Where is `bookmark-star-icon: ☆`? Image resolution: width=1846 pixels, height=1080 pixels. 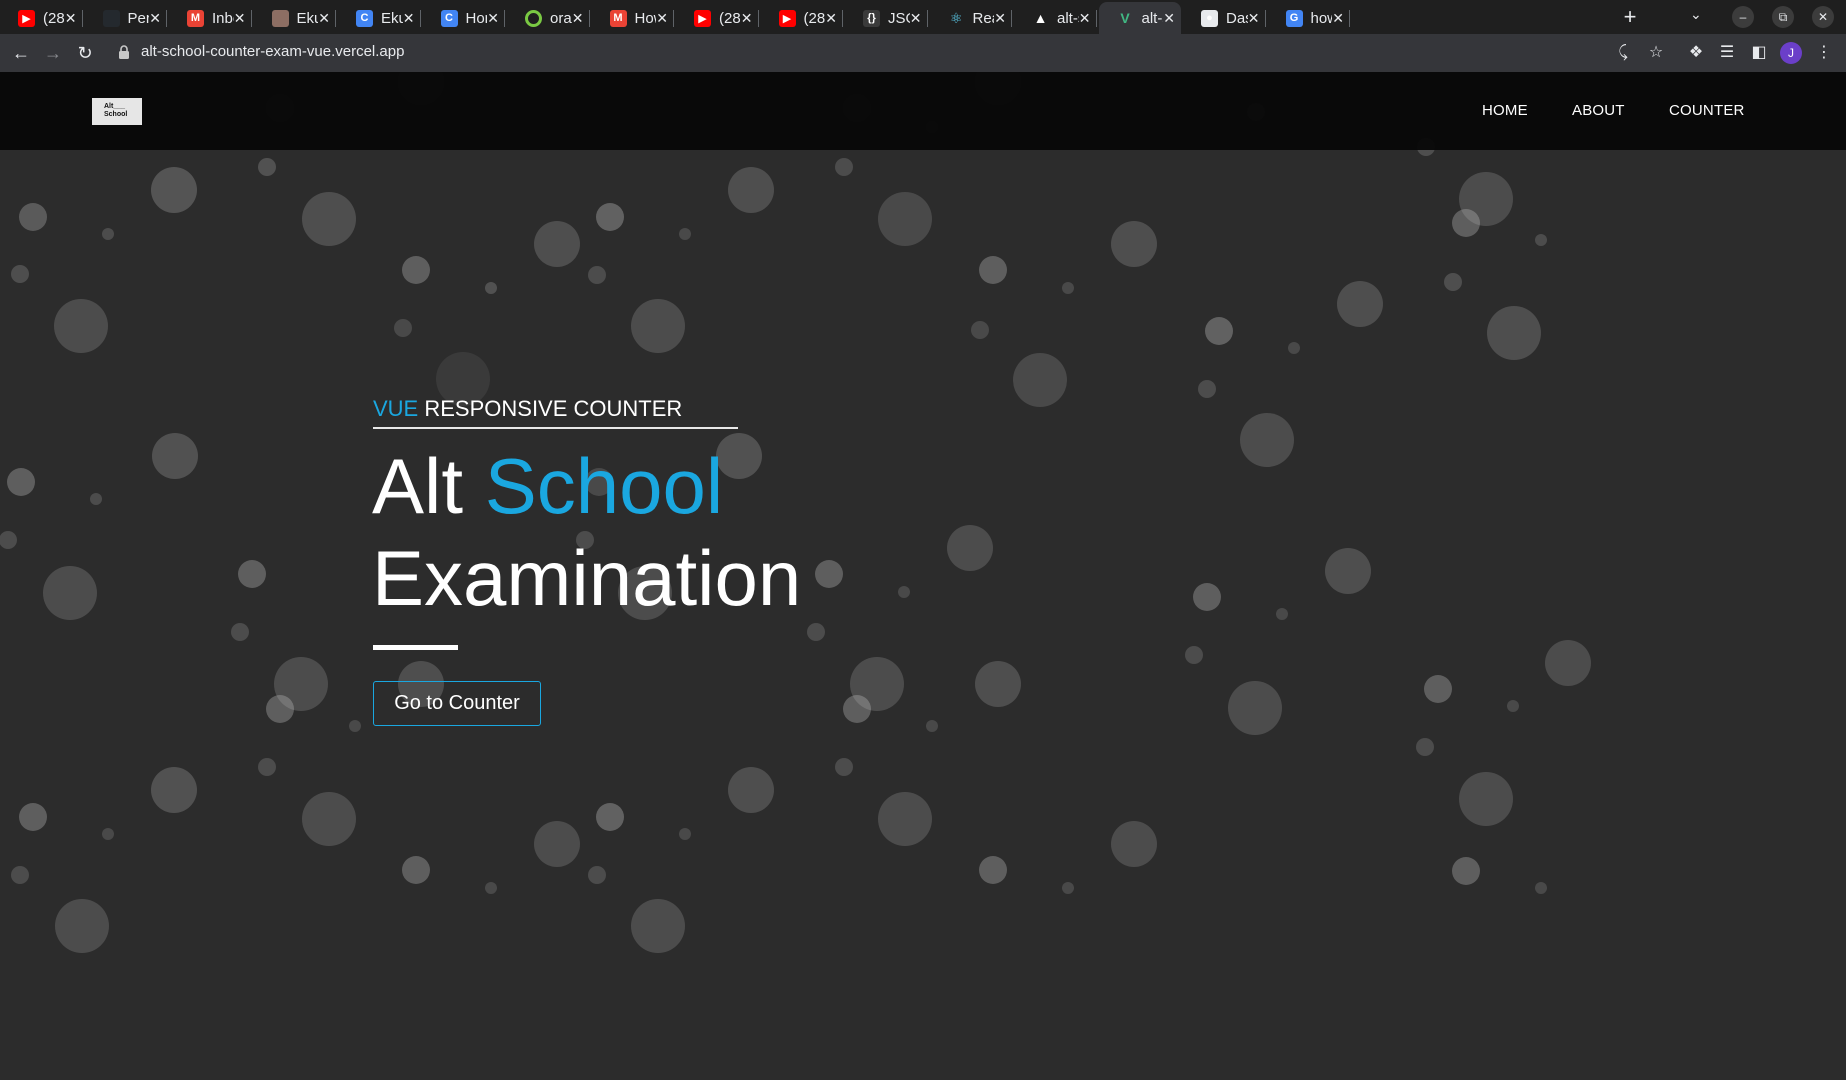
bookmark-star-icon: ☆ is located at coordinates (1656, 53).